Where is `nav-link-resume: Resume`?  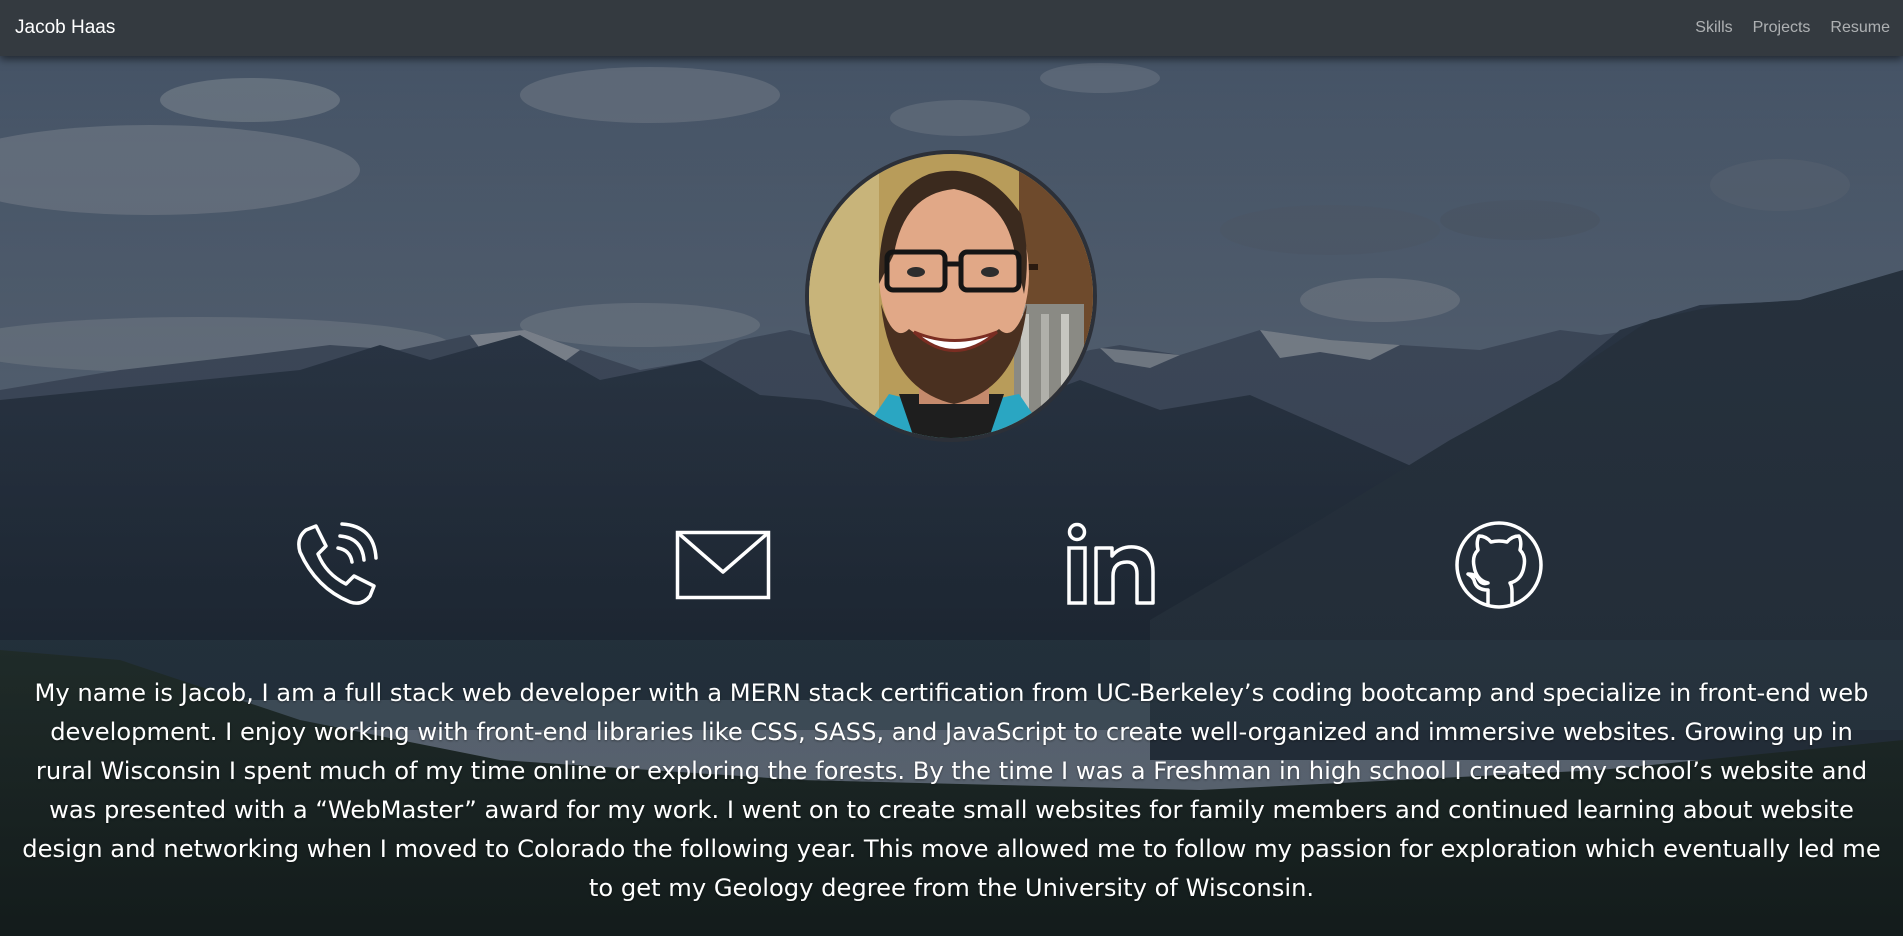
nav-link-resume: Resume is located at coordinates (1860, 28).